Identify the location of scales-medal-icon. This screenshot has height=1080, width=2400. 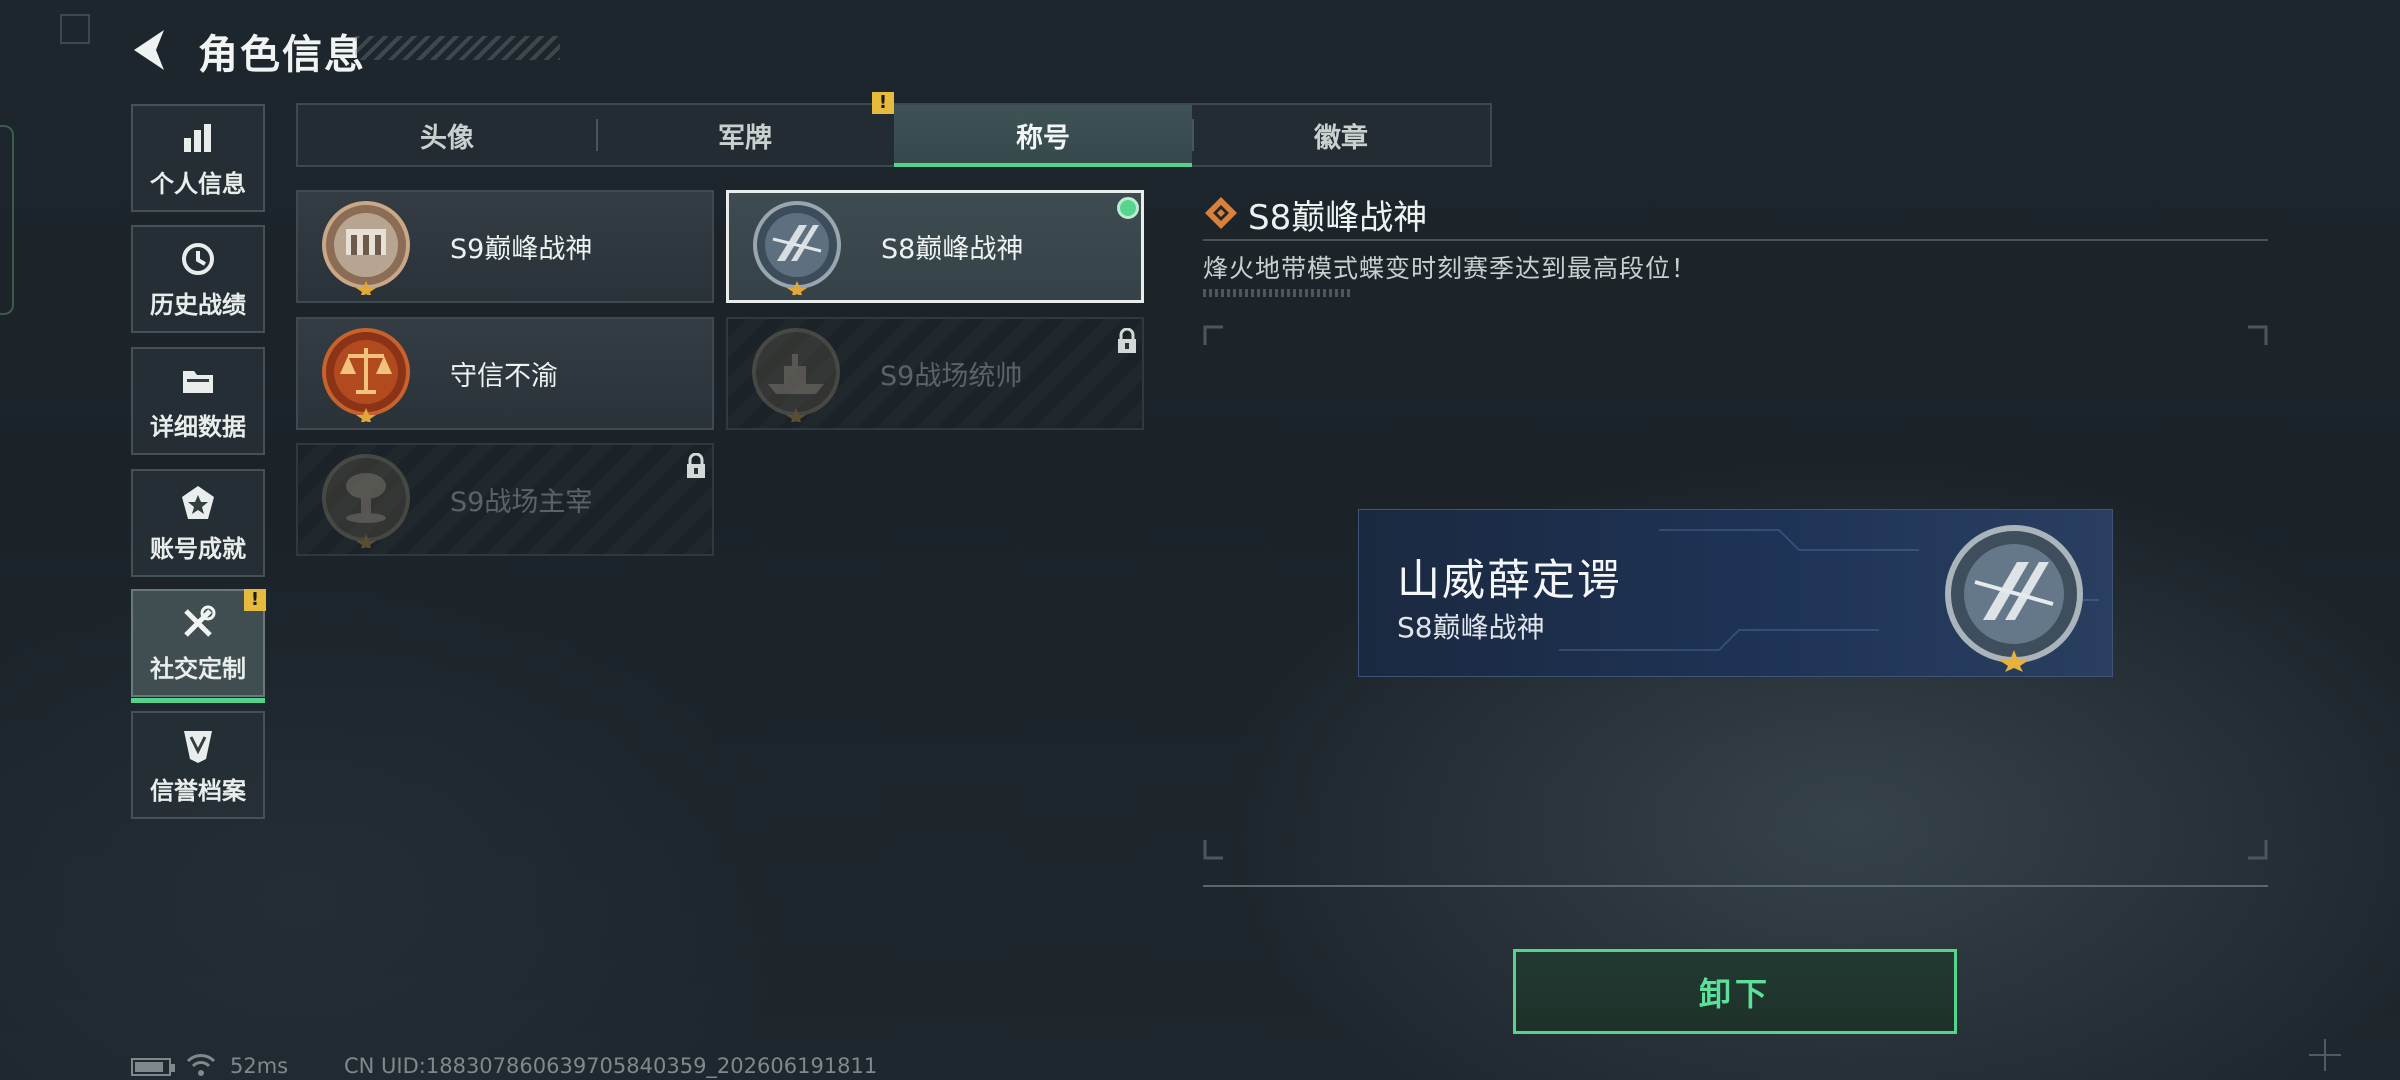
(366, 374).